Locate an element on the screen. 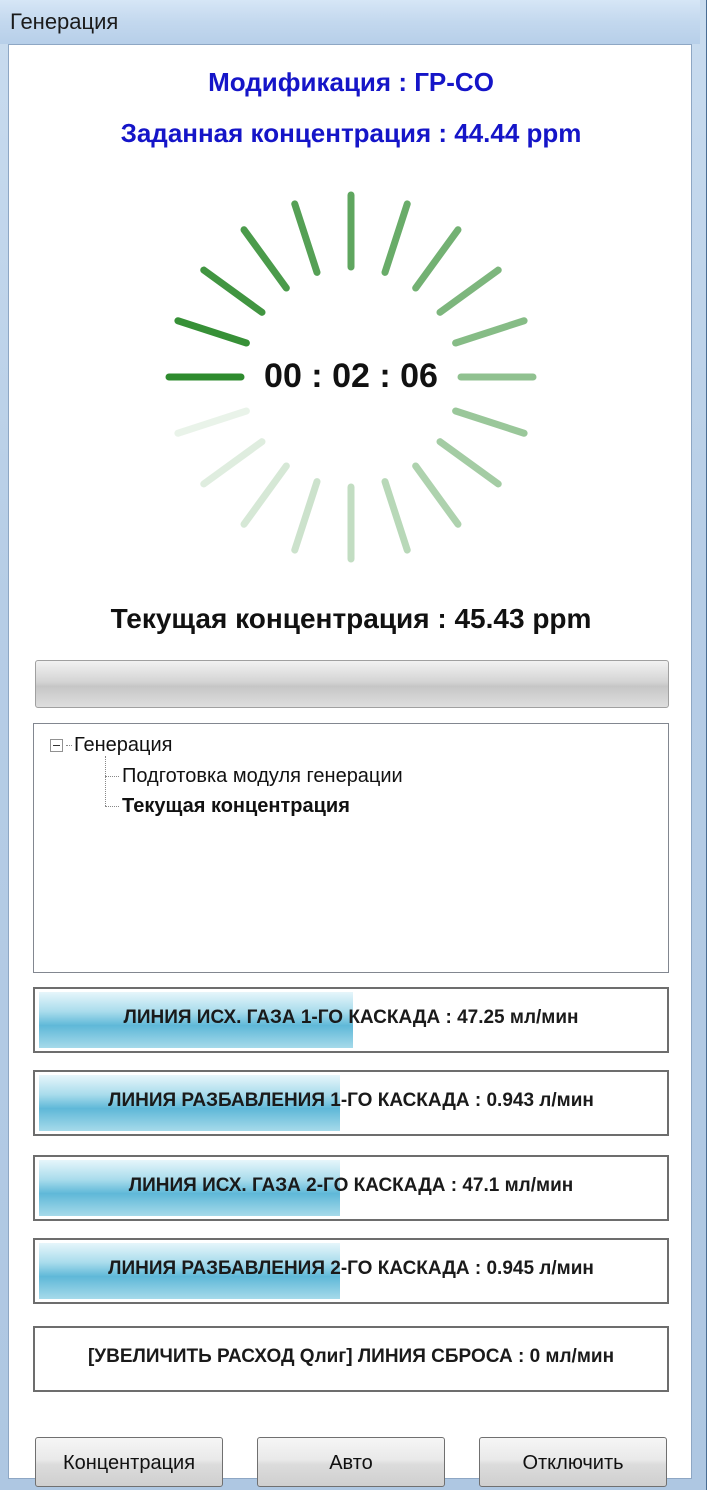 The width and height of the screenshot is (707, 1490). modification-label: Модификация : ГР-CO is located at coordinates (351, 82).